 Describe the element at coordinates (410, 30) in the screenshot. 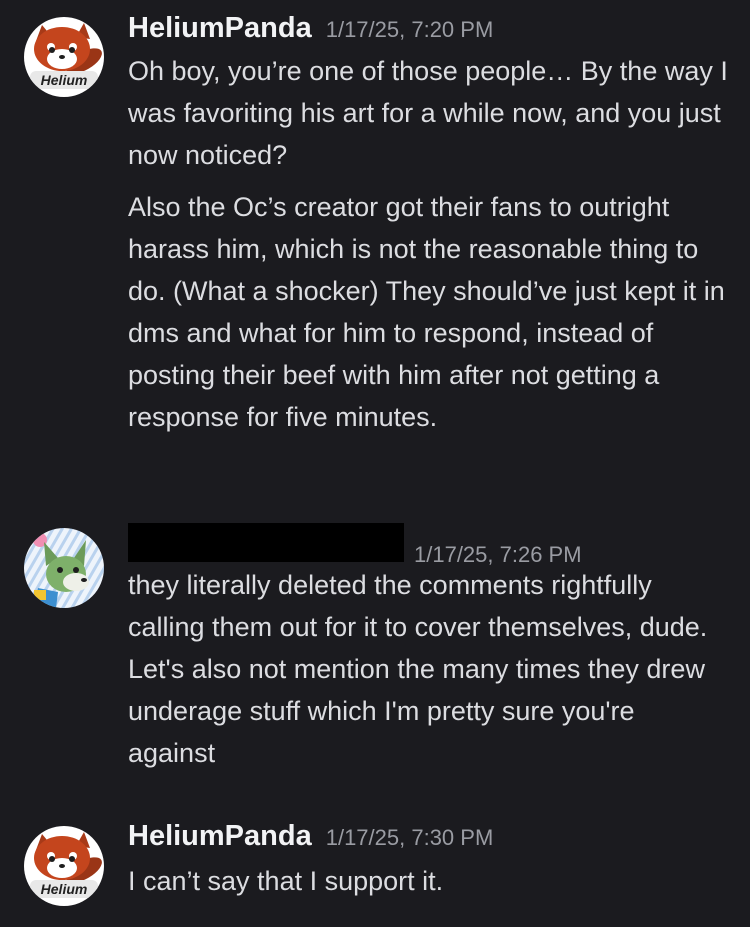

I see `timestamp: 1/17/25, 7:20 PM` at that location.